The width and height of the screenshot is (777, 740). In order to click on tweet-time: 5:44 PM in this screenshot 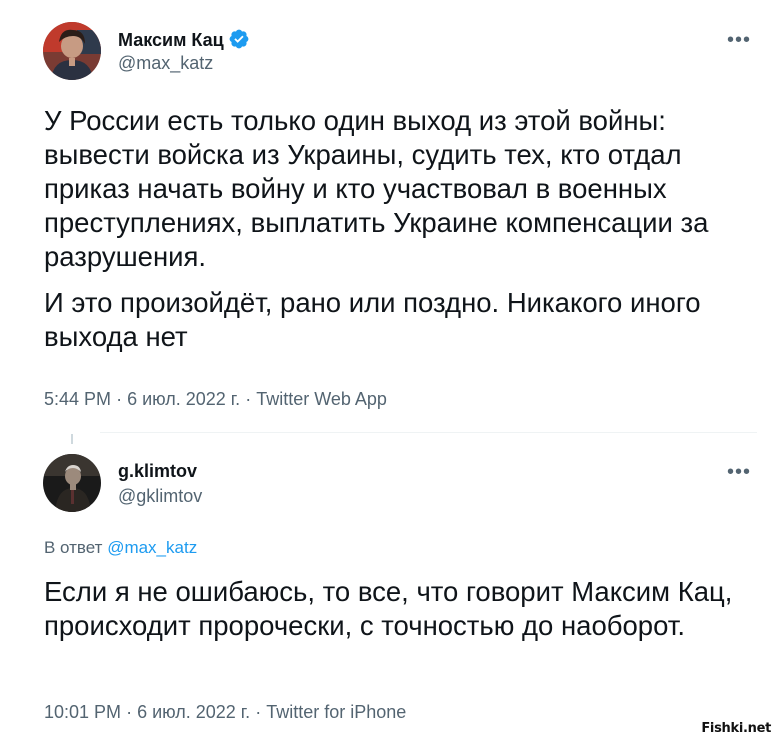, I will do `click(77, 399)`.